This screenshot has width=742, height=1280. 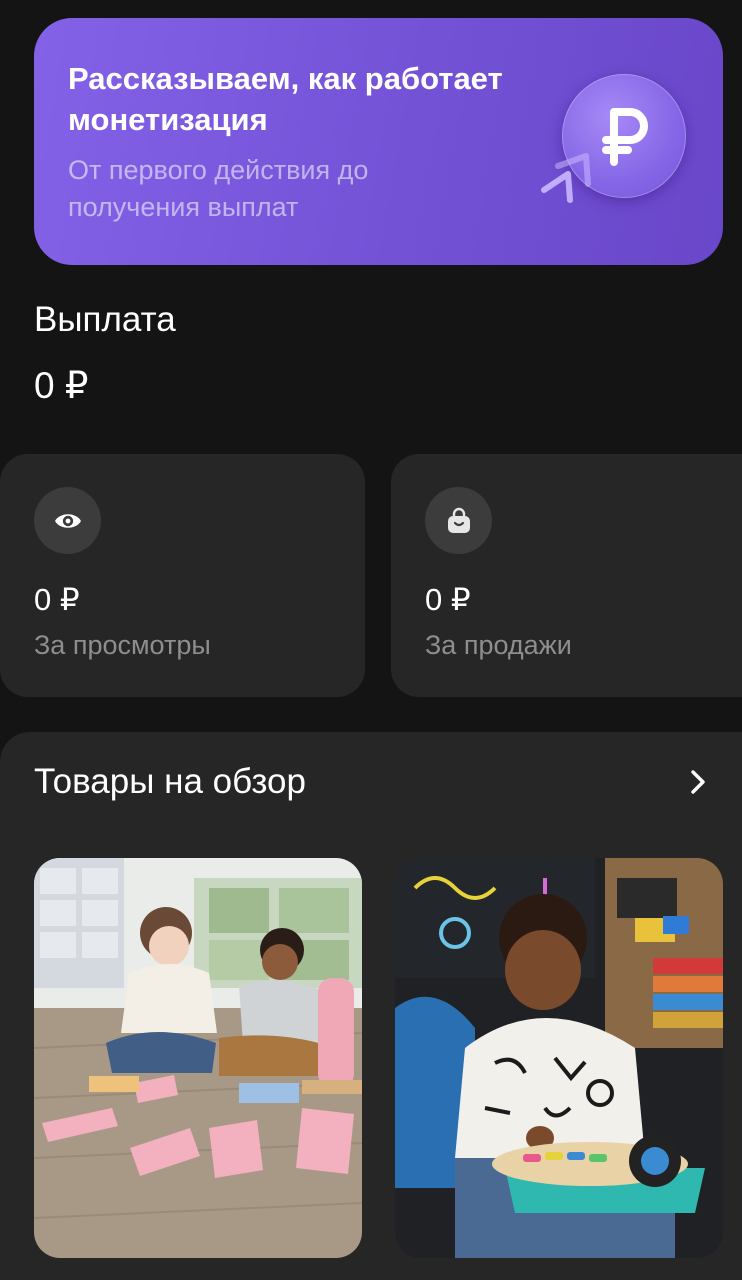 What do you see at coordinates (182, 575) in the screenshot?
I see `views-earnings-card: 0 ₽ За просмотры` at bounding box center [182, 575].